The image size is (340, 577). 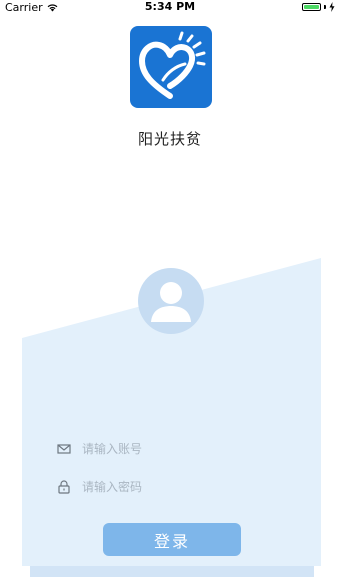 I want to click on password-input, so click(x=182, y=487).